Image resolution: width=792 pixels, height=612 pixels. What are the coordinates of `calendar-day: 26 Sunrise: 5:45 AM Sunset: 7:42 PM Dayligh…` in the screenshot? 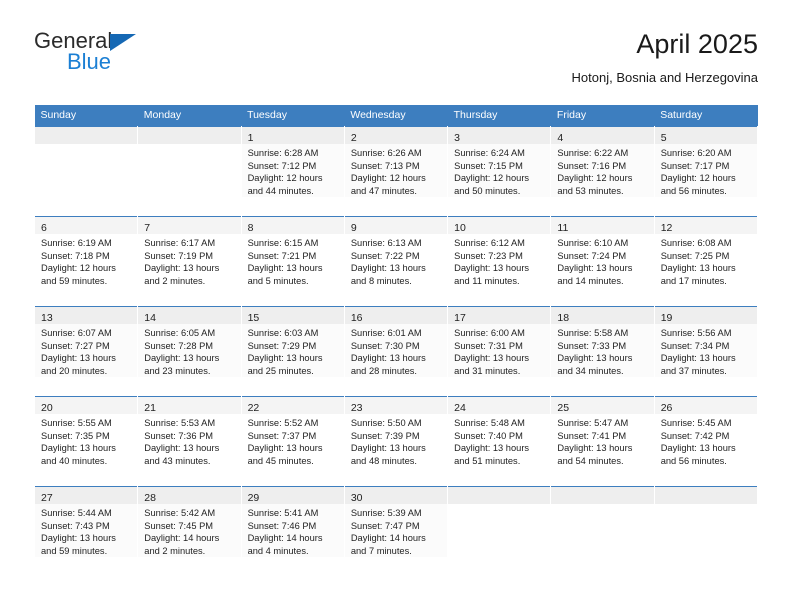 It's located at (705, 441).